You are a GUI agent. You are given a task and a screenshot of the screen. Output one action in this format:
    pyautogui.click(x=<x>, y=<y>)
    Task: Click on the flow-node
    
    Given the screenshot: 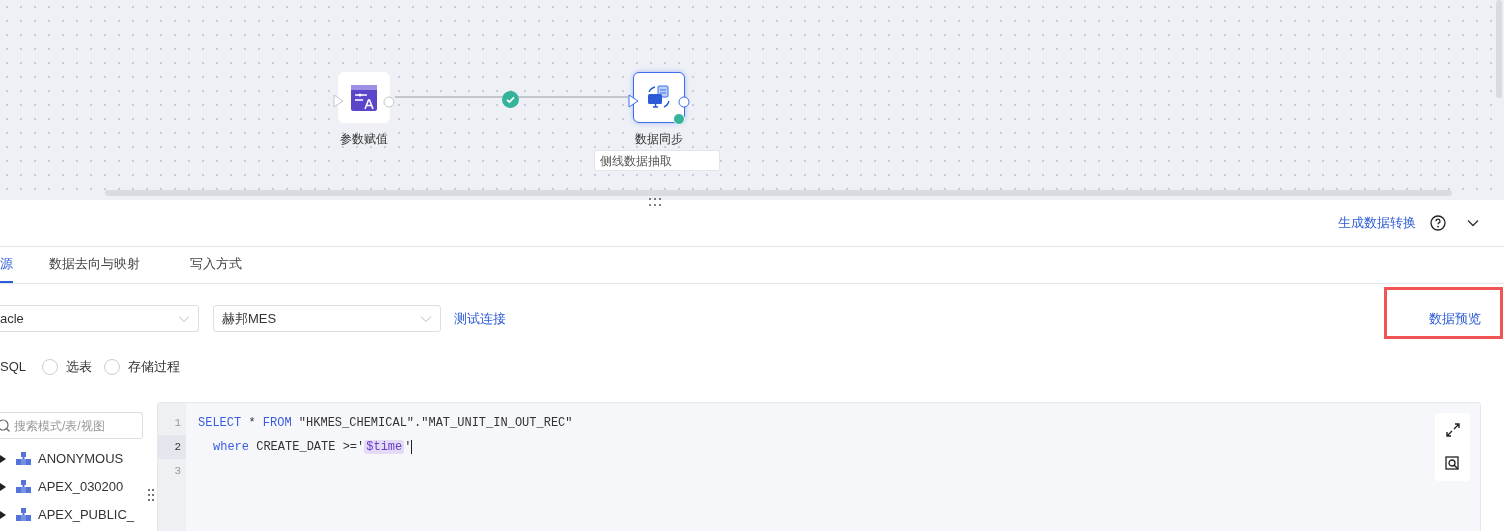 What is the action you would take?
    pyautogui.click(x=659, y=97)
    